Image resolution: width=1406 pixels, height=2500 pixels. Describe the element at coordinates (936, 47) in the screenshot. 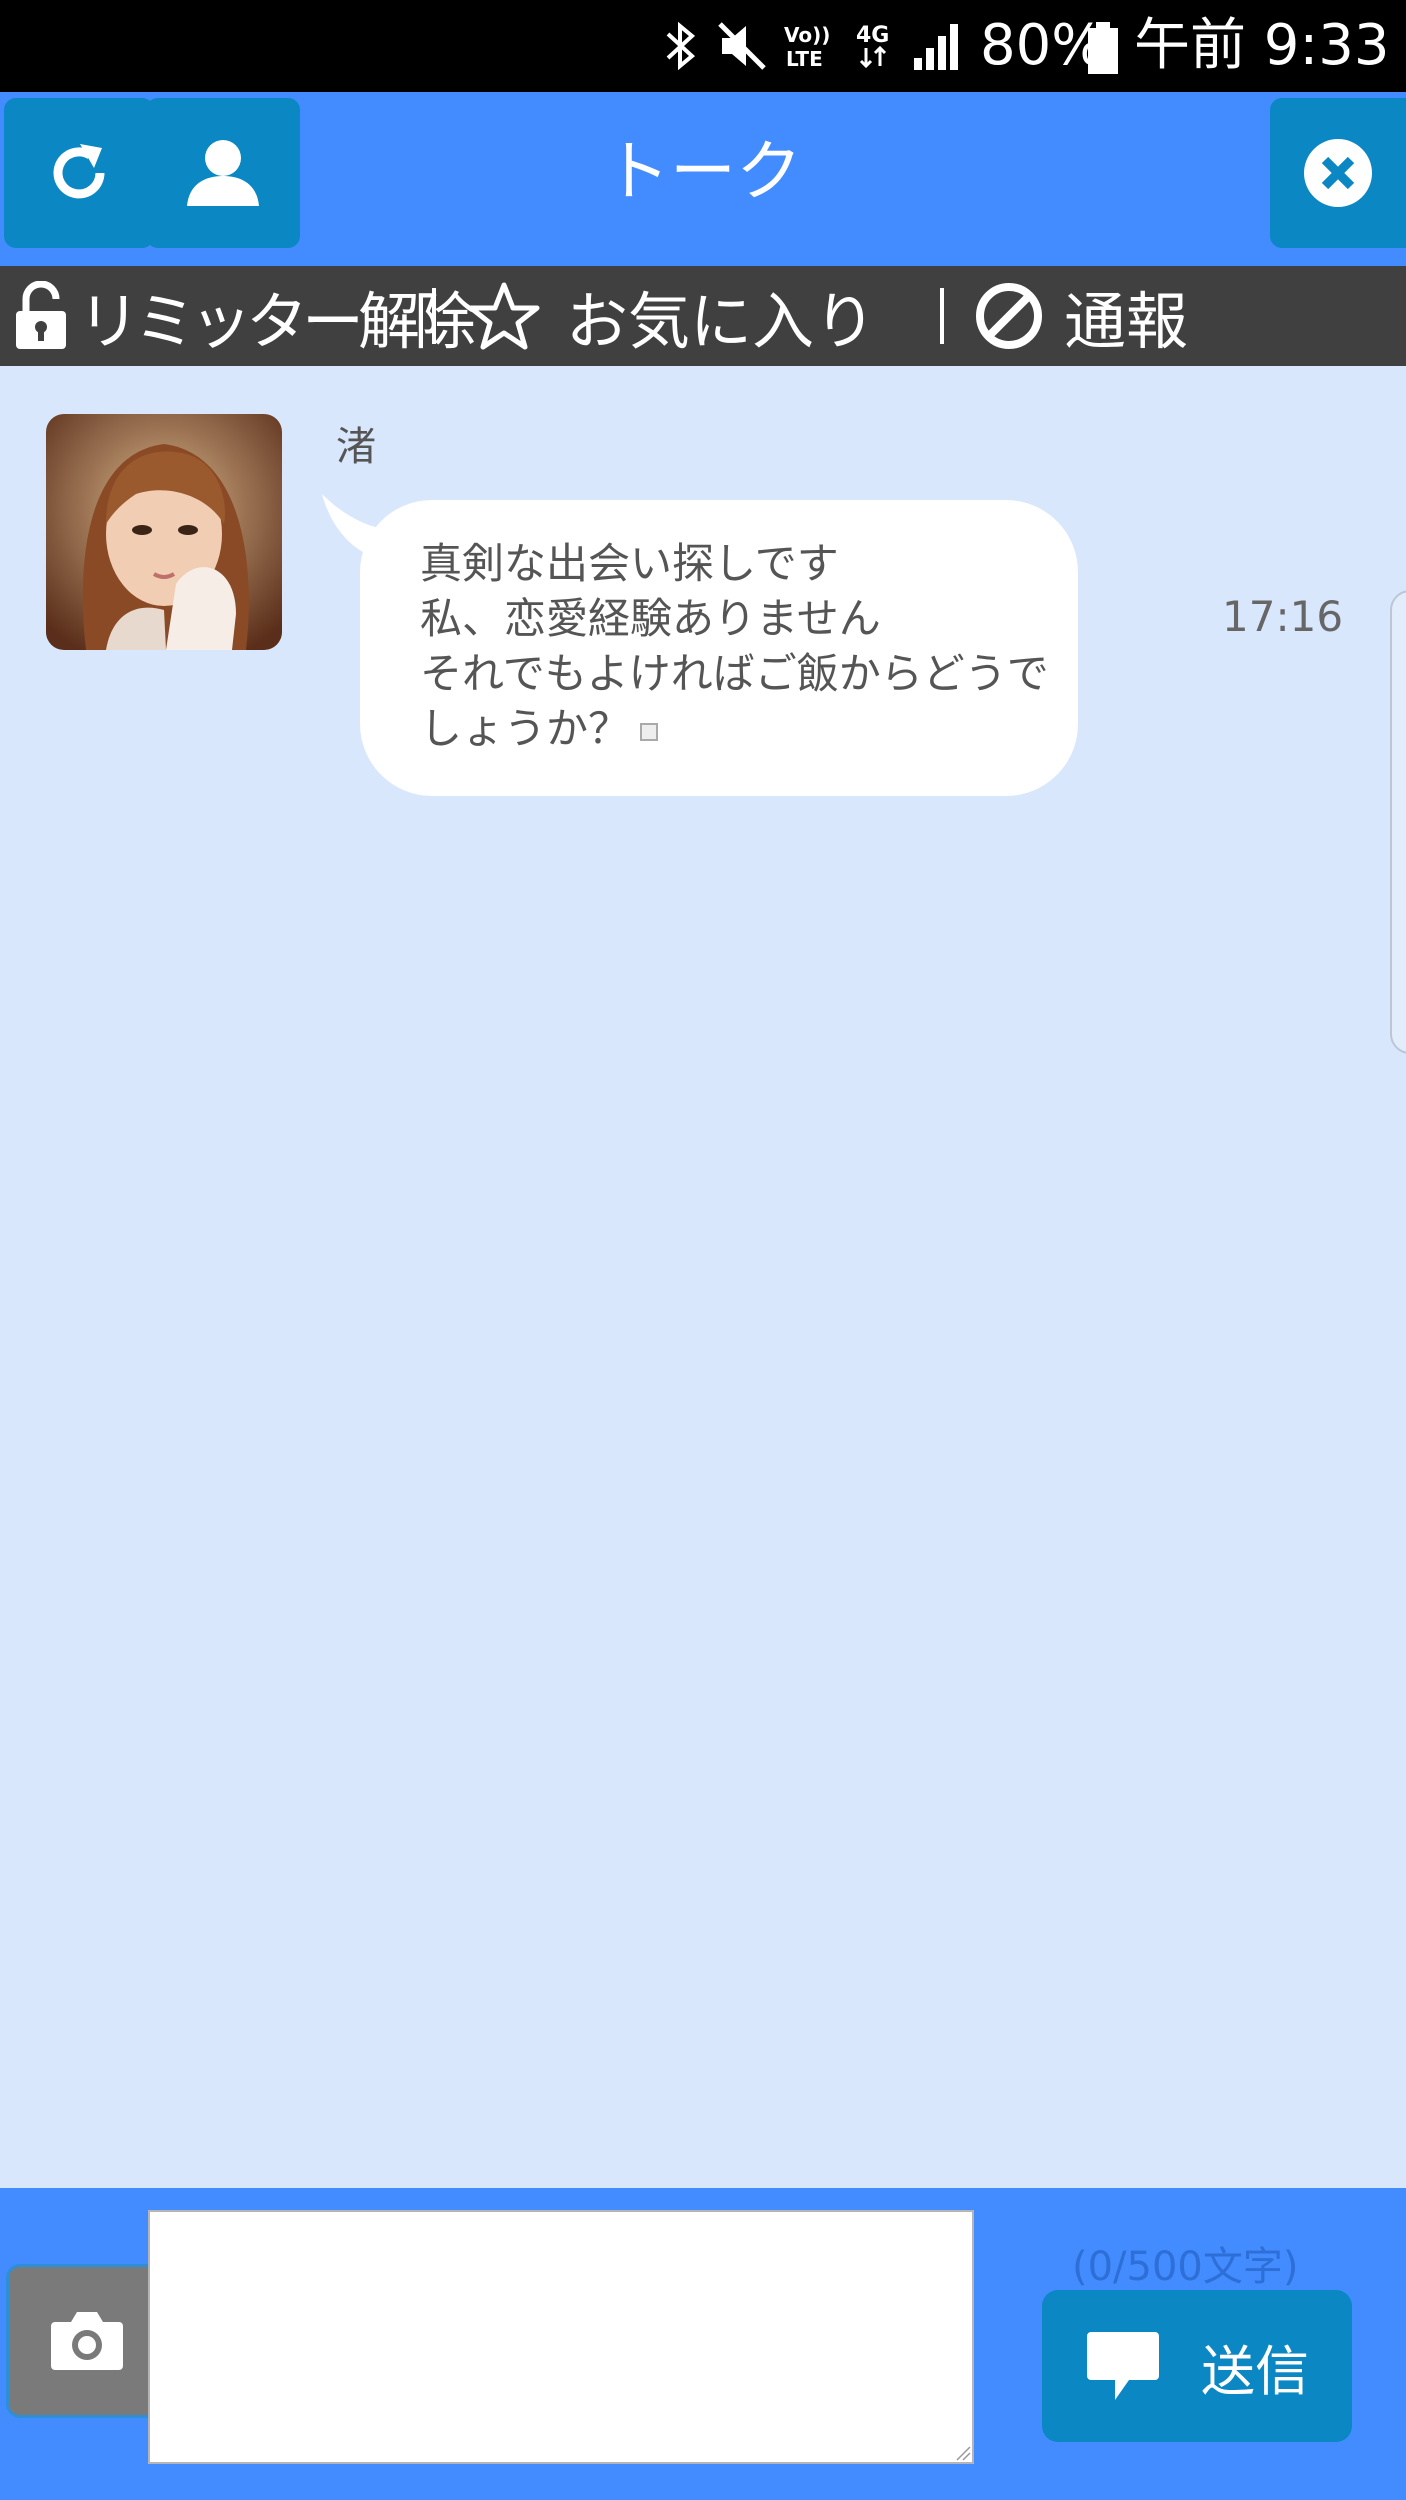

I see `signal-icon` at that location.